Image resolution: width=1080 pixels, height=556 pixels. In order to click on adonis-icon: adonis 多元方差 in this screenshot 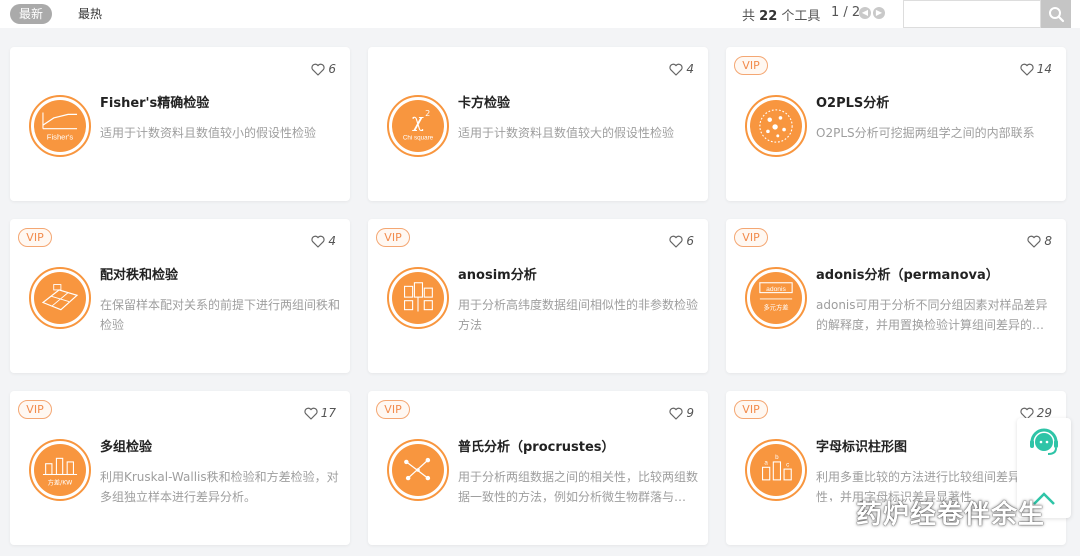, I will do `click(776, 298)`.